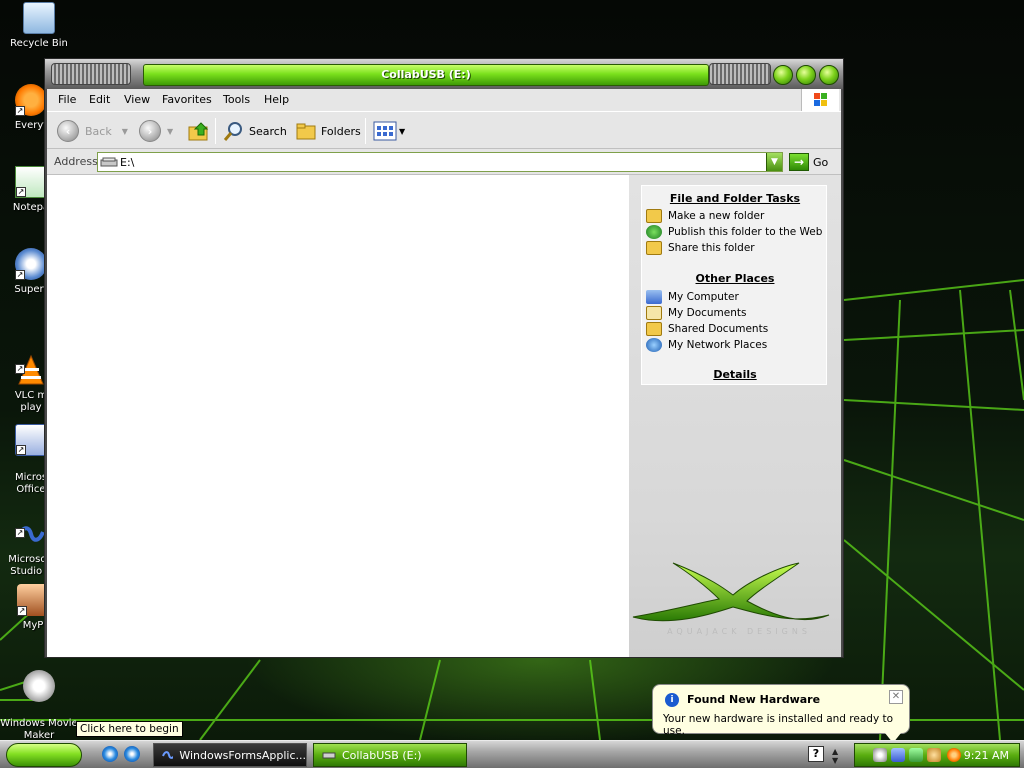 Image resolution: width=1024 pixels, height=768 pixels. Describe the element at coordinates (110, 754) in the screenshot. I see `internet-explorer-icon` at that location.